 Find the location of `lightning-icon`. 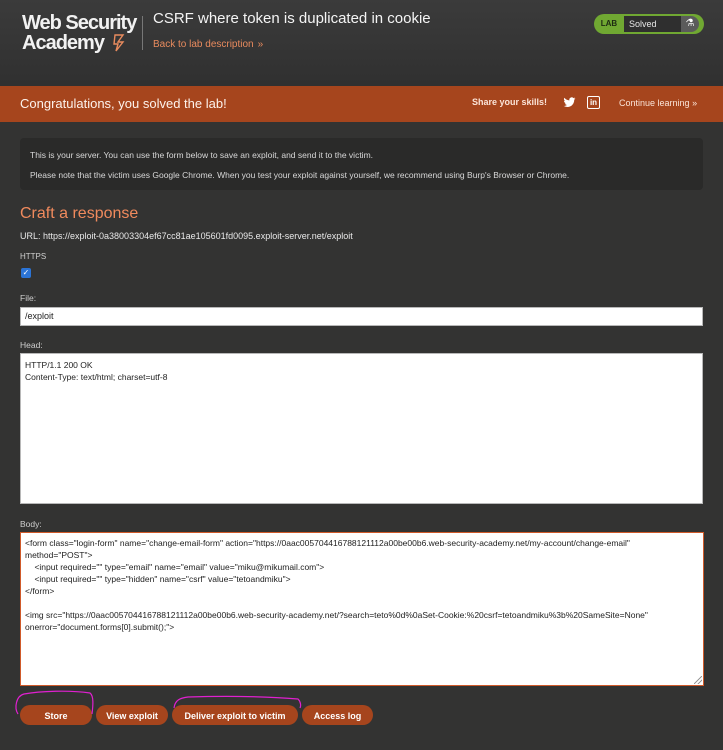

lightning-icon is located at coordinates (119, 43).